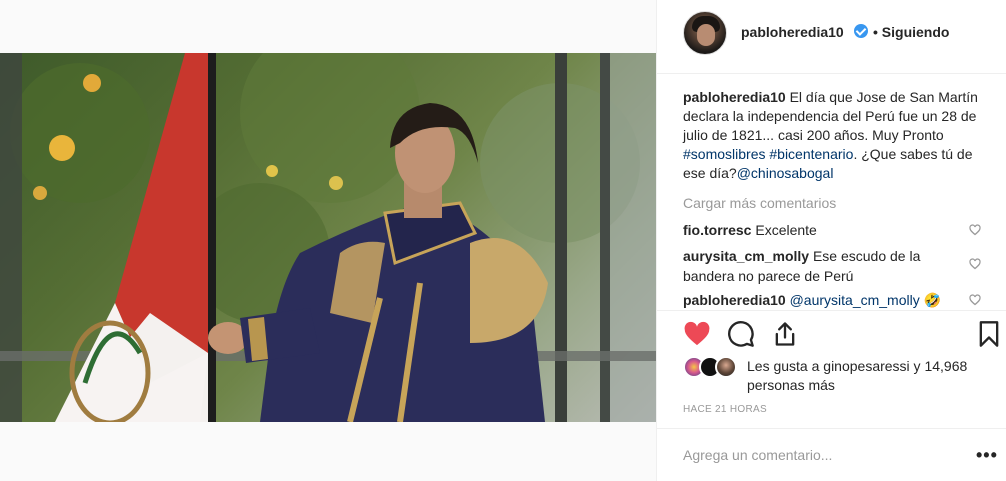  I want to click on mention-chinosabogal: @chinosabogal, so click(785, 173).